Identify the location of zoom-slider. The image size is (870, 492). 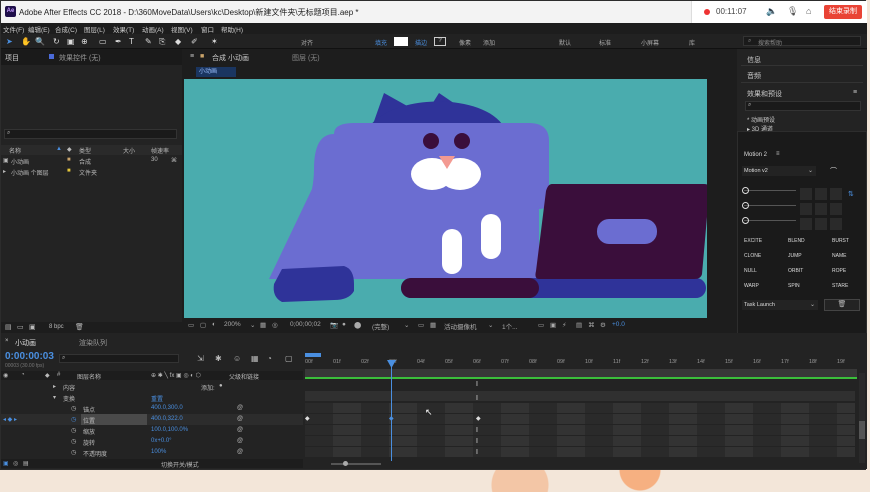
(356, 464).